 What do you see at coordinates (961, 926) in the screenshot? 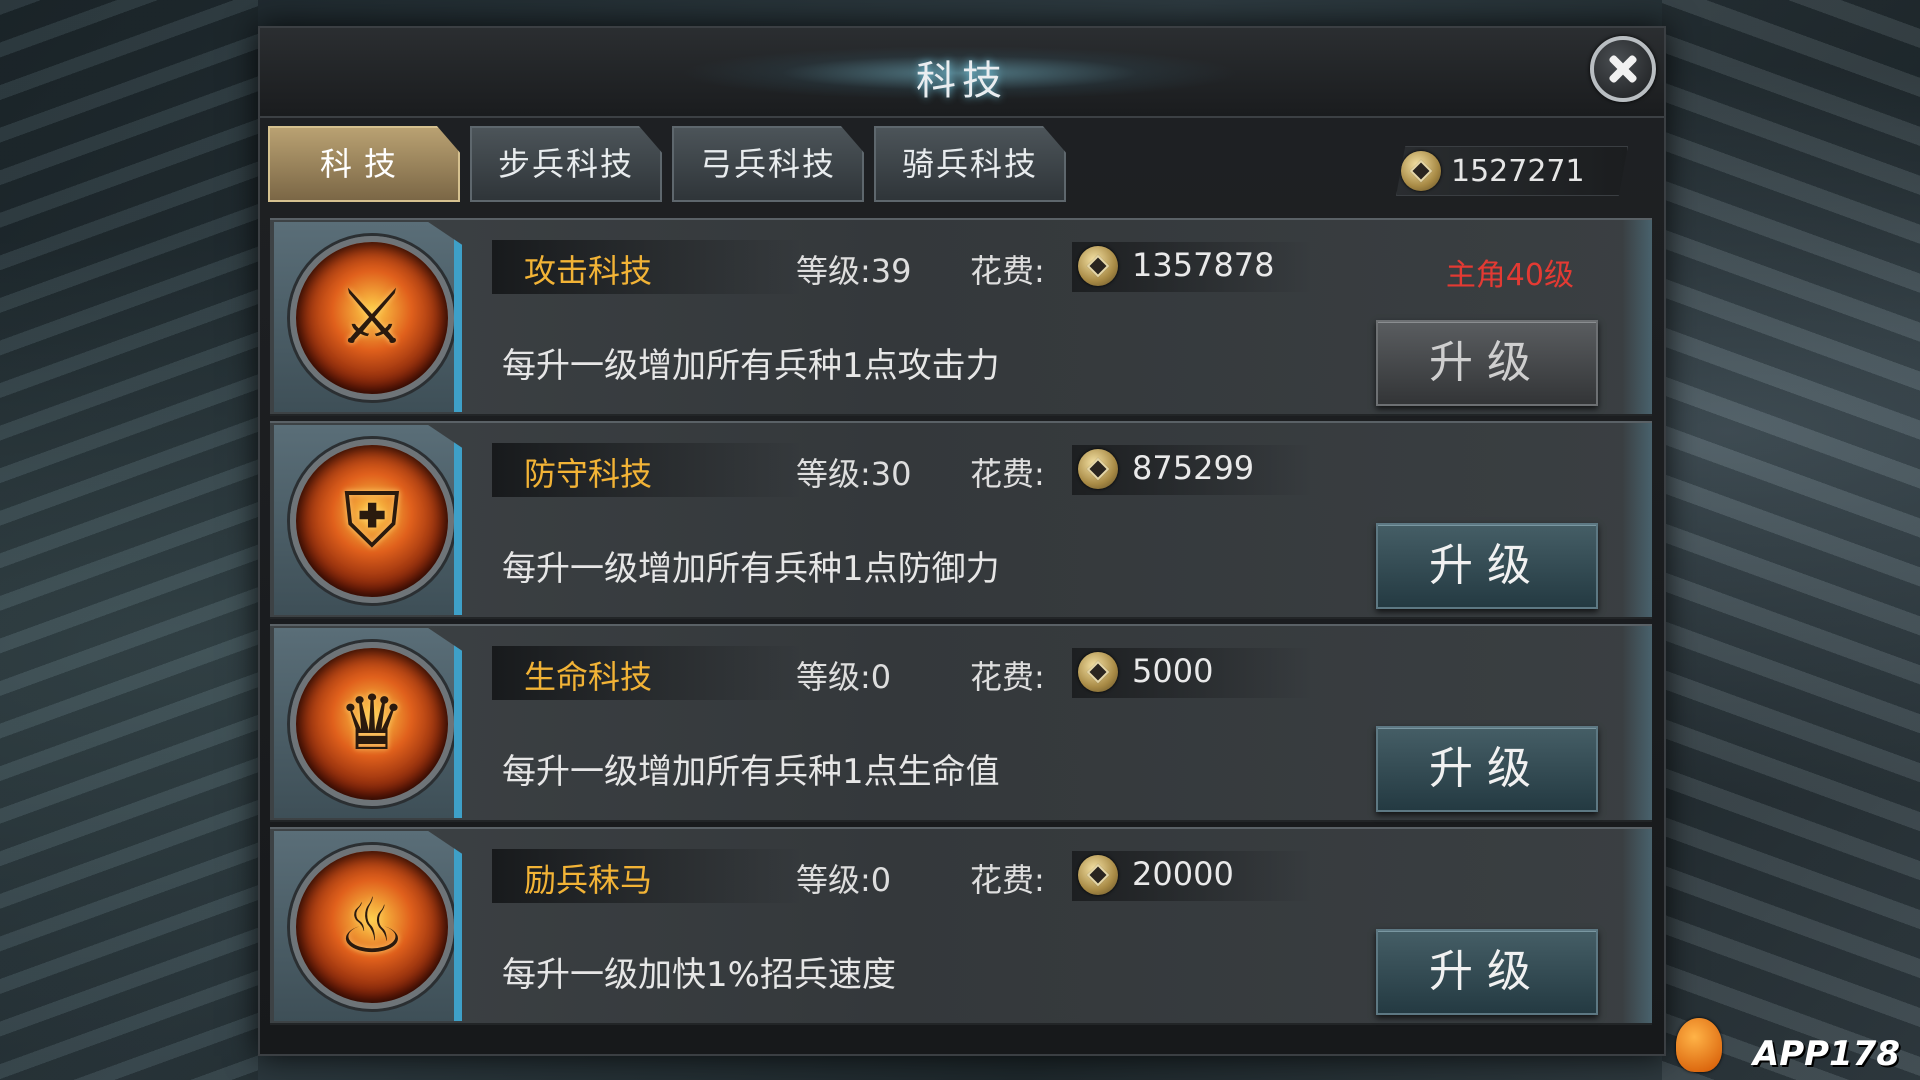
I see `tech-row: ♨ 励兵秣马 等级:0 花费: 20000 每升一级加快1%招兵速度 升级` at bounding box center [961, 926].